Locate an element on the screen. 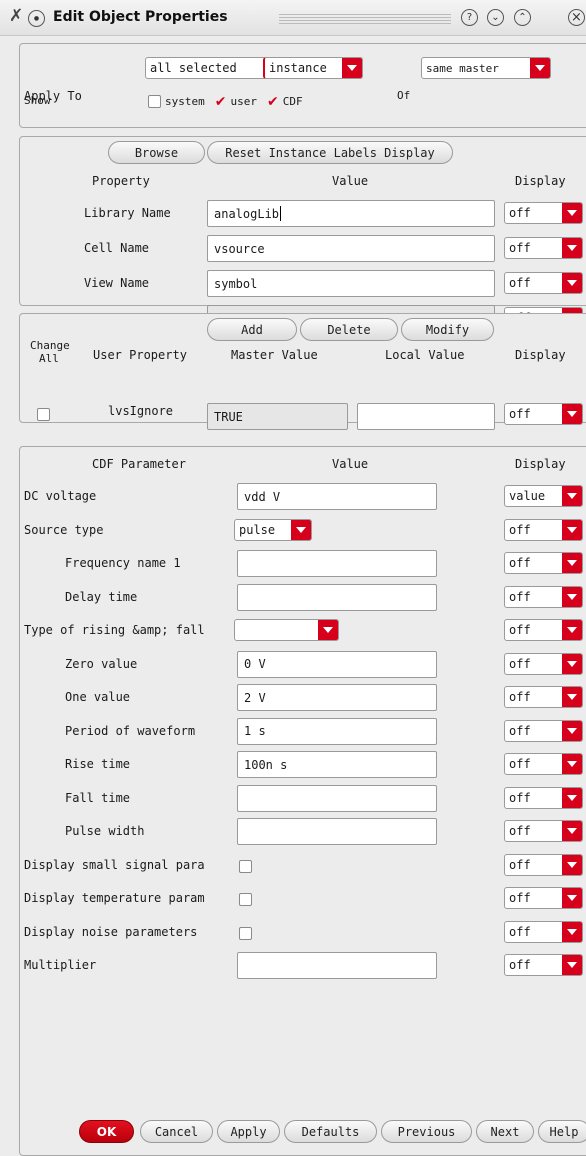 This screenshot has height=1156, width=586. window-menu-icon: ● is located at coordinates (36, 18).